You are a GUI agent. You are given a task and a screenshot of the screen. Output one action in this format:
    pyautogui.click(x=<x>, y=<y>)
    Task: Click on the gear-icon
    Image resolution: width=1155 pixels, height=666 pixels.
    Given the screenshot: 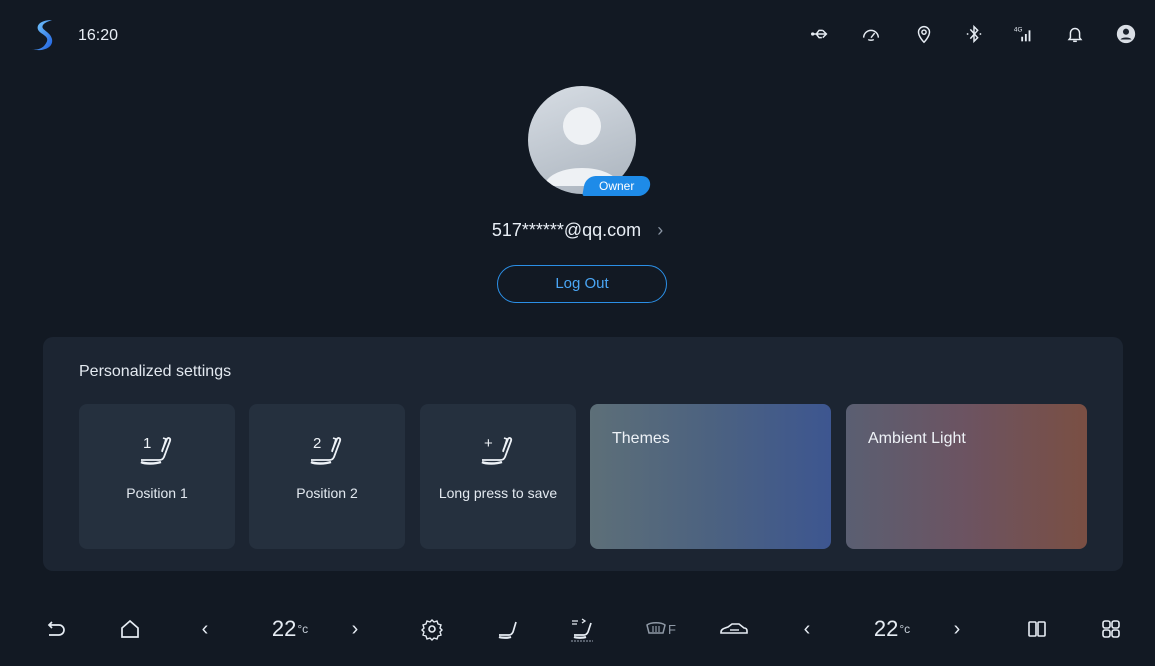 What is the action you would take?
    pyautogui.click(x=432, y=630)
    